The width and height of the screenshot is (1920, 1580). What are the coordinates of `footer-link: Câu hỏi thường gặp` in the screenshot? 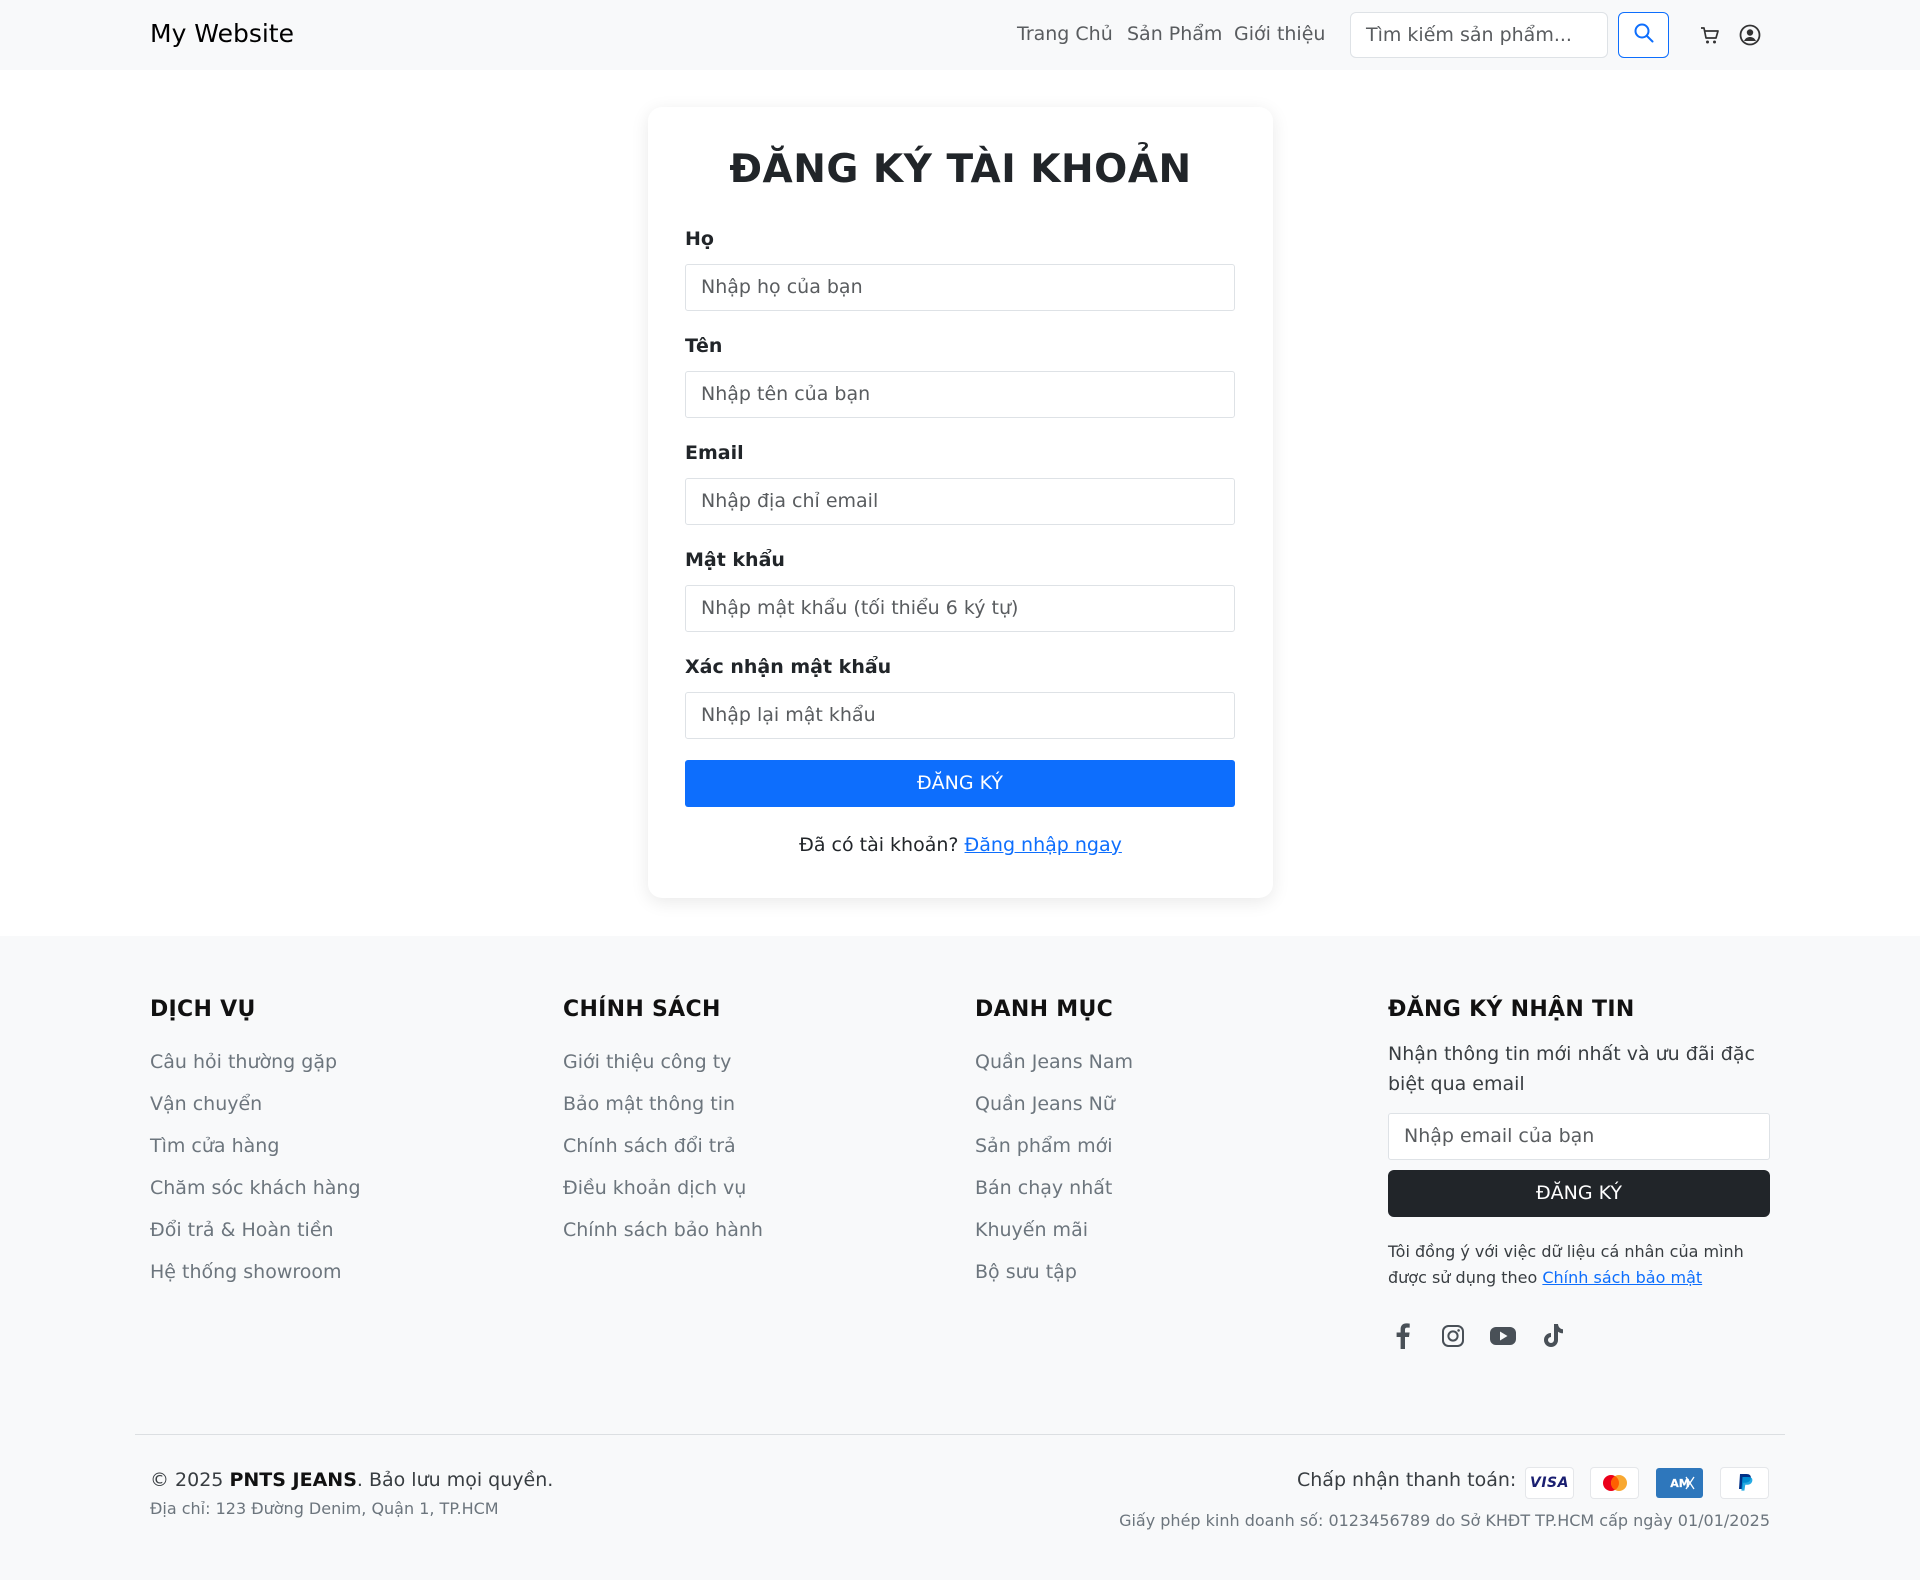 It's located at (340, 1070).